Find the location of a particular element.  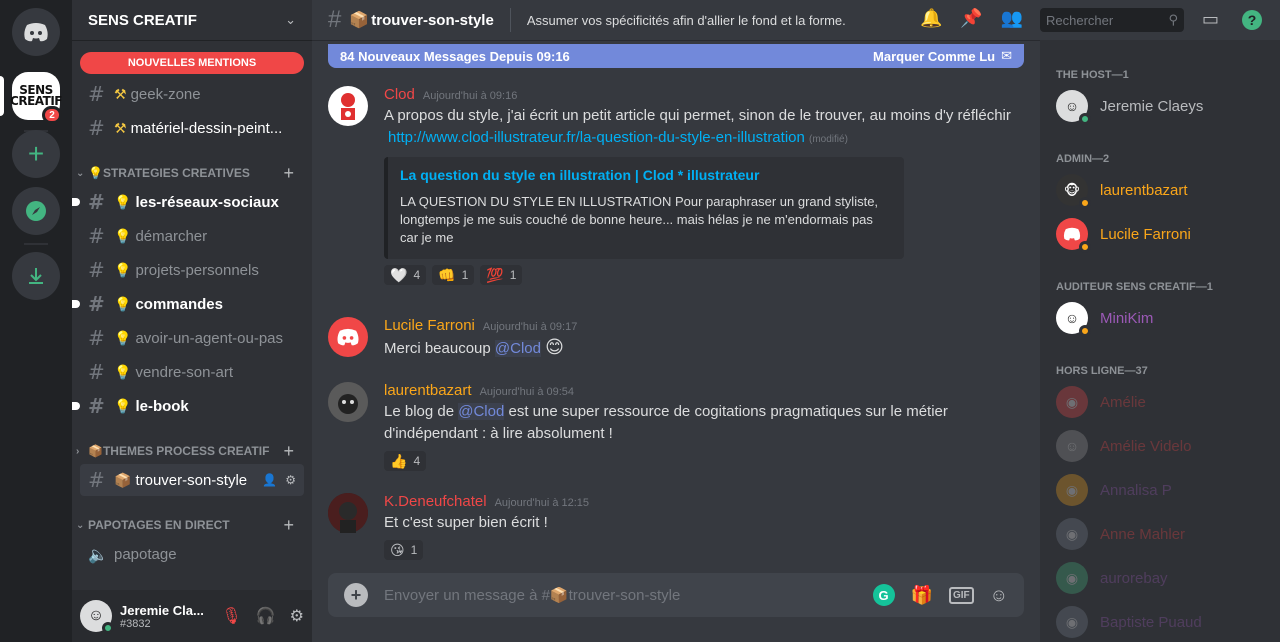

channel-trouver-son-style: # 📦 trouver-son-style 👤 ⚙ is located at coordinates (192, 480).